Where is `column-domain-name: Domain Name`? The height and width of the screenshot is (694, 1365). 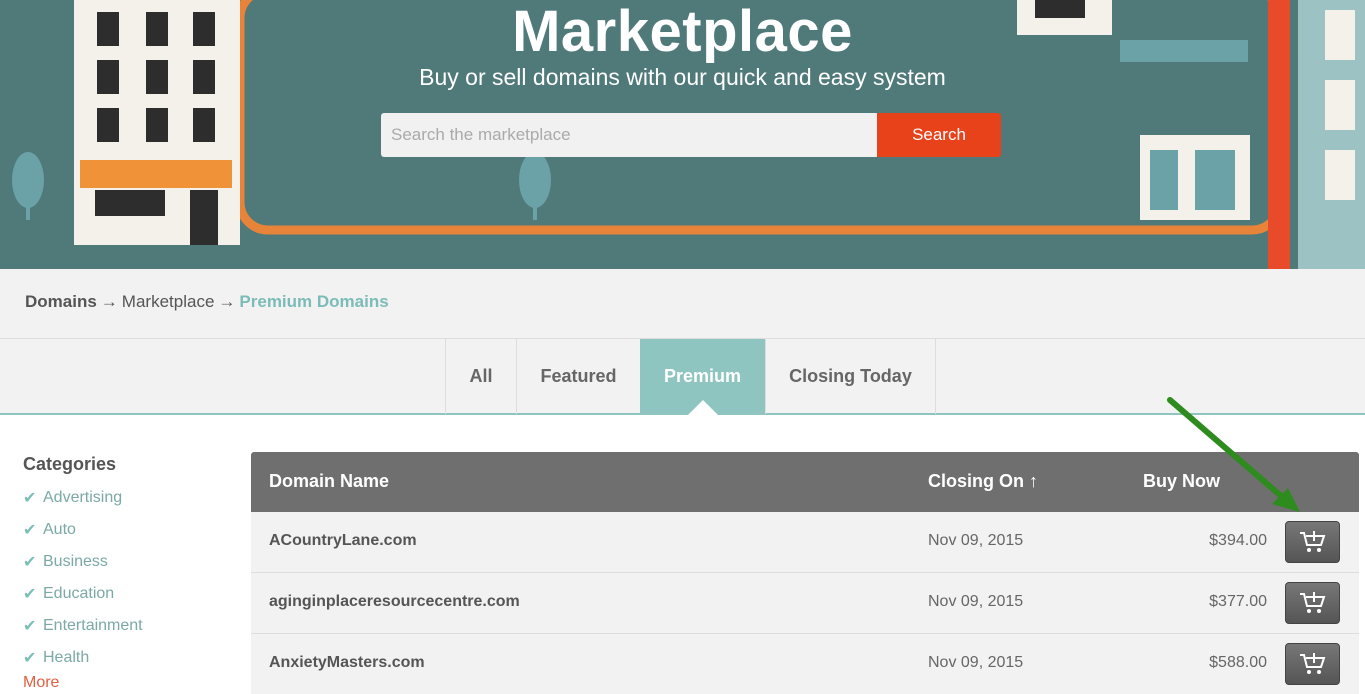
column-domain-name: Domain Name is located at coordinates (329, 481).